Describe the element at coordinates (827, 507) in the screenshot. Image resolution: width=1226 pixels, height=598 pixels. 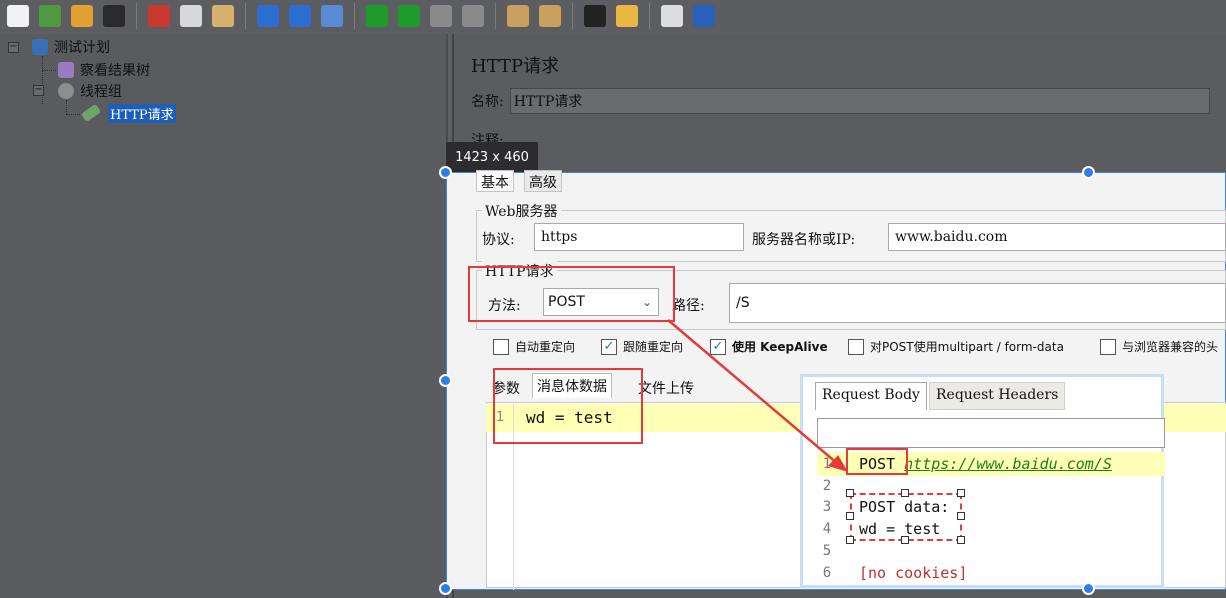
I see `line-number: 3` at that location.